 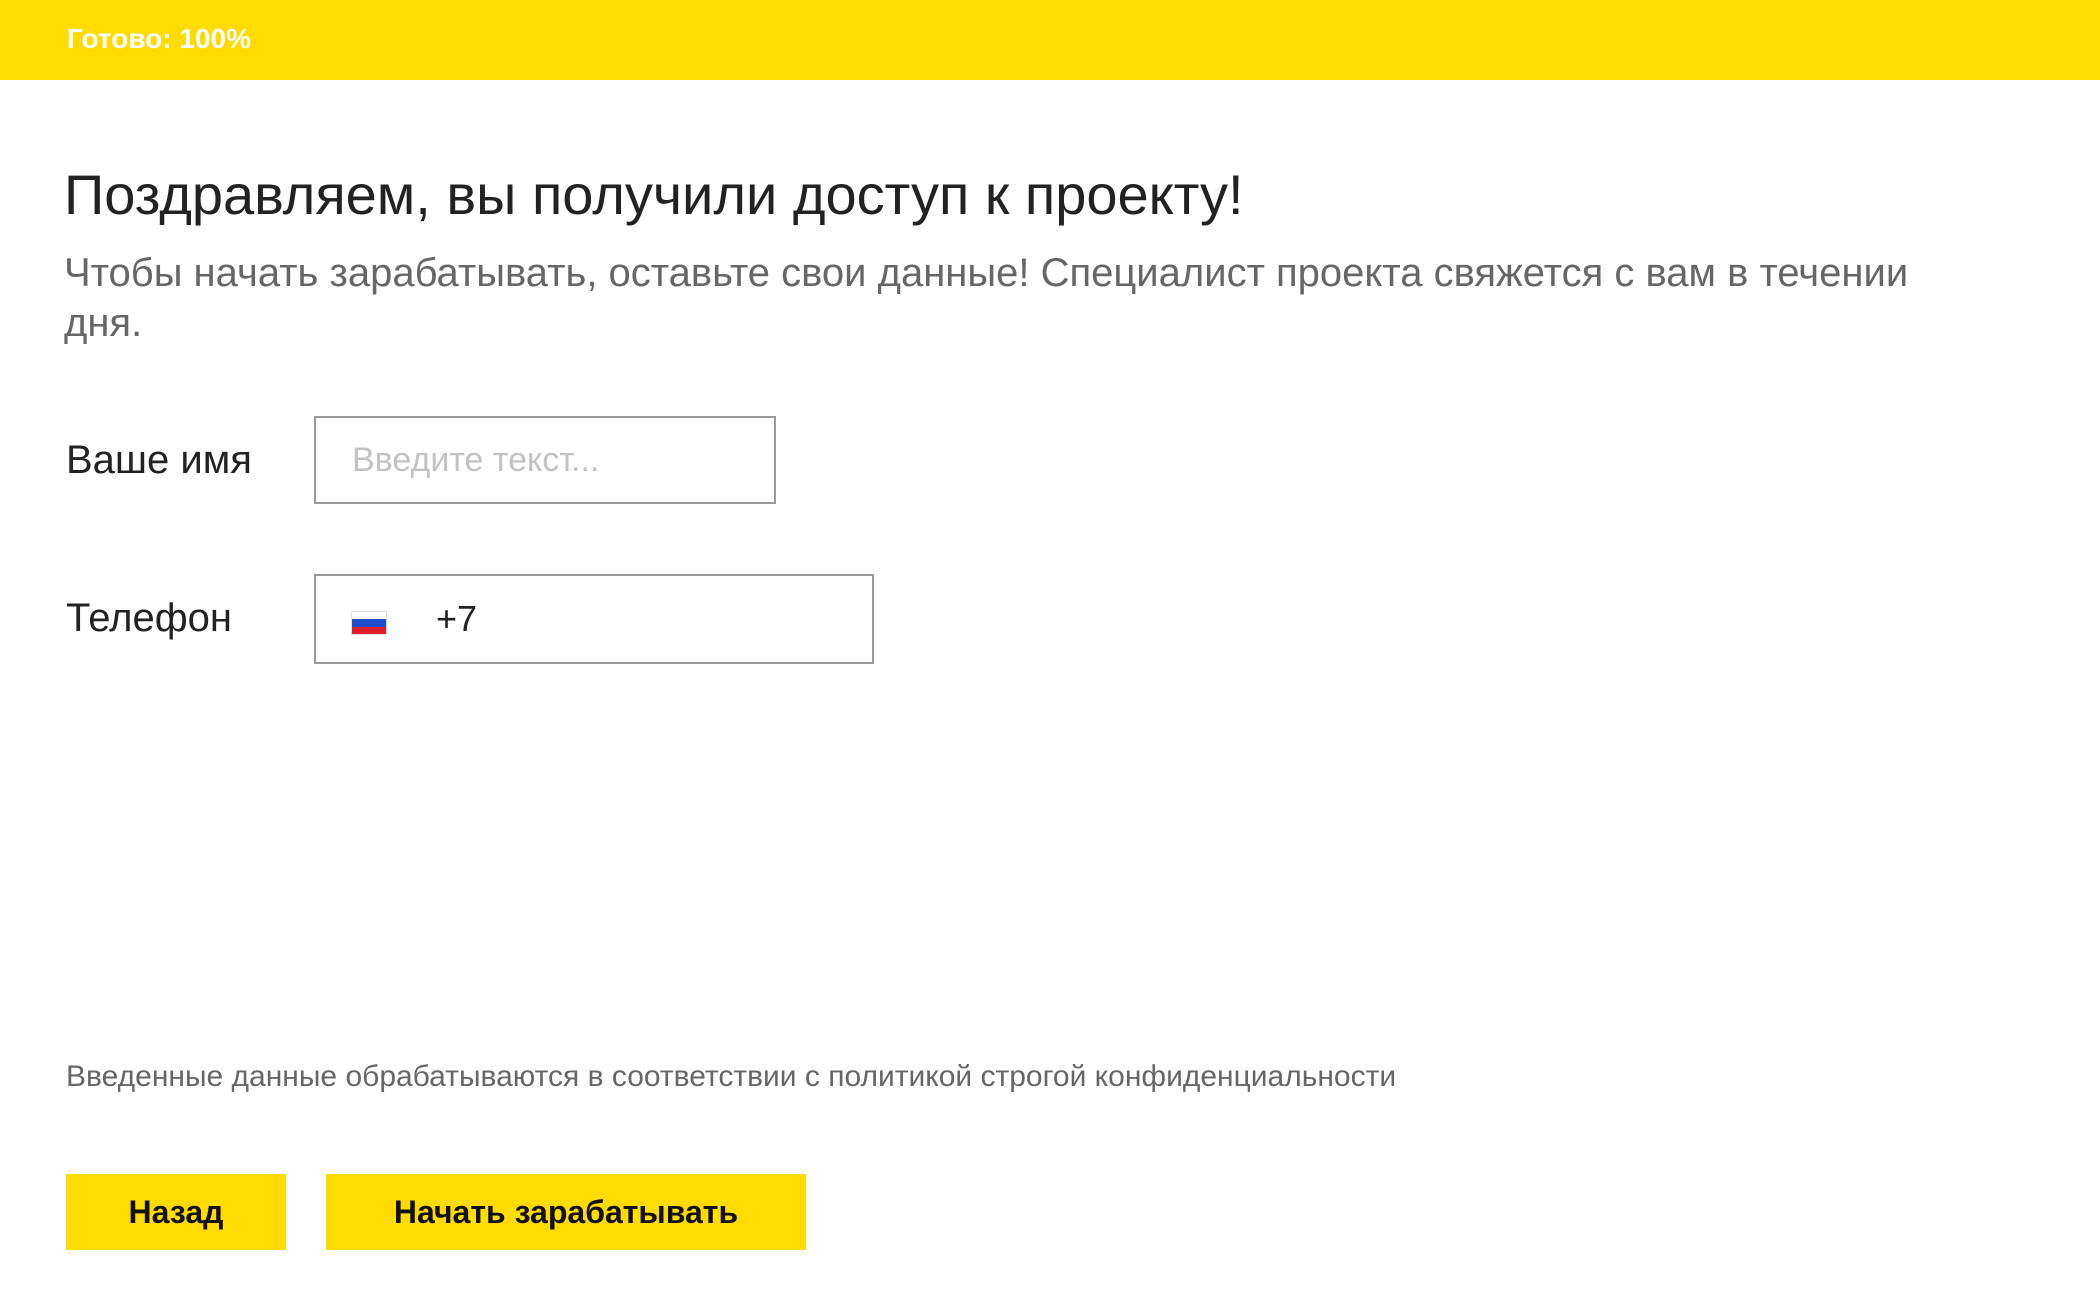 I want to click on start-earning-button: Начать зарабатывать, so click(x=566, y=1212).